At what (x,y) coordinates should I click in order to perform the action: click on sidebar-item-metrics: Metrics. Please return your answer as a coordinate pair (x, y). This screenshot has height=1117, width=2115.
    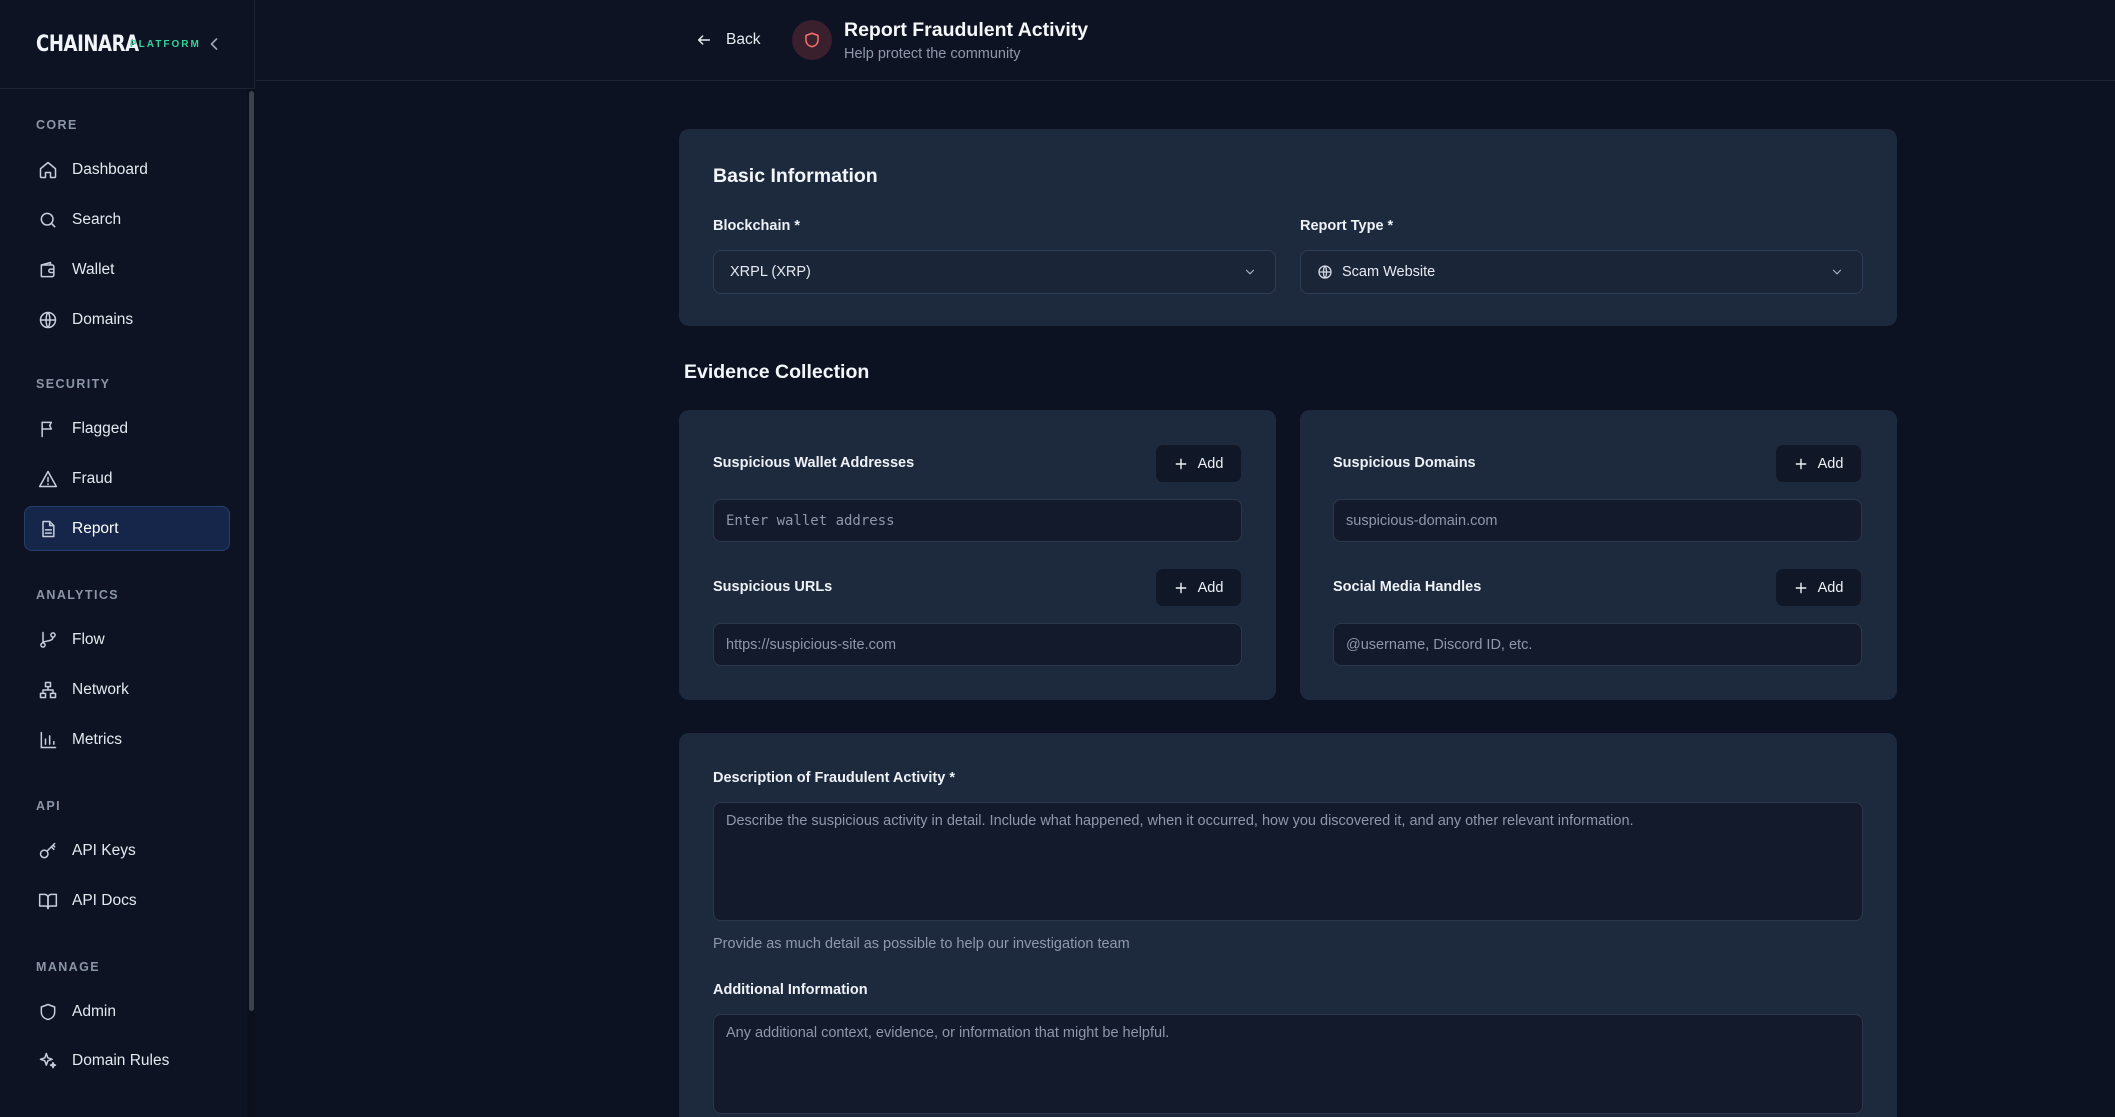
    Looking at the image, I should click on (127, 739).